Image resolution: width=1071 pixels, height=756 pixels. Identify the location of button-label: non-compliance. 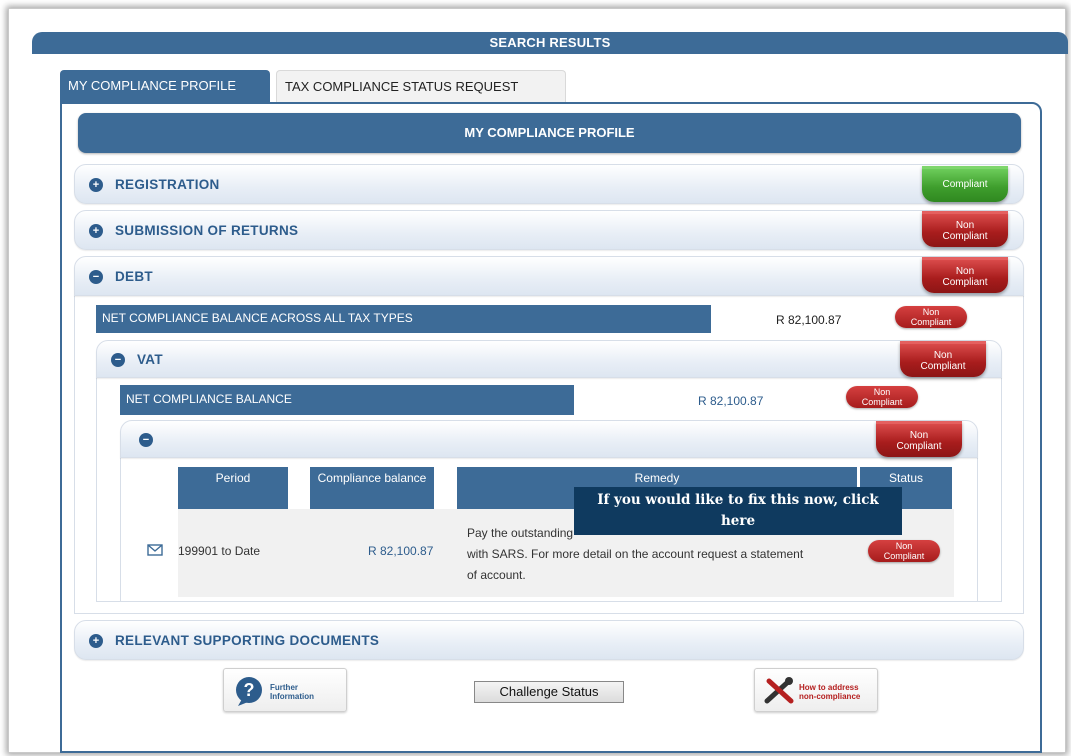
(830, 696).